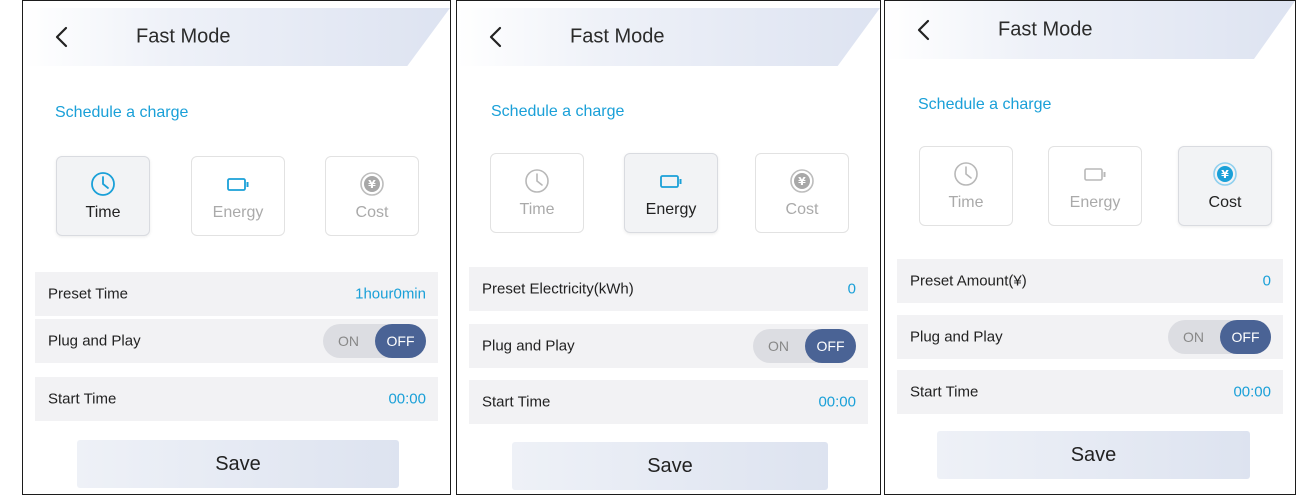 The height and width of the screenshot is (495, 1316). Describe the element at coordinates (88, 294) in the screenshot. I see `preset-time-label: Preset Time` at that location.